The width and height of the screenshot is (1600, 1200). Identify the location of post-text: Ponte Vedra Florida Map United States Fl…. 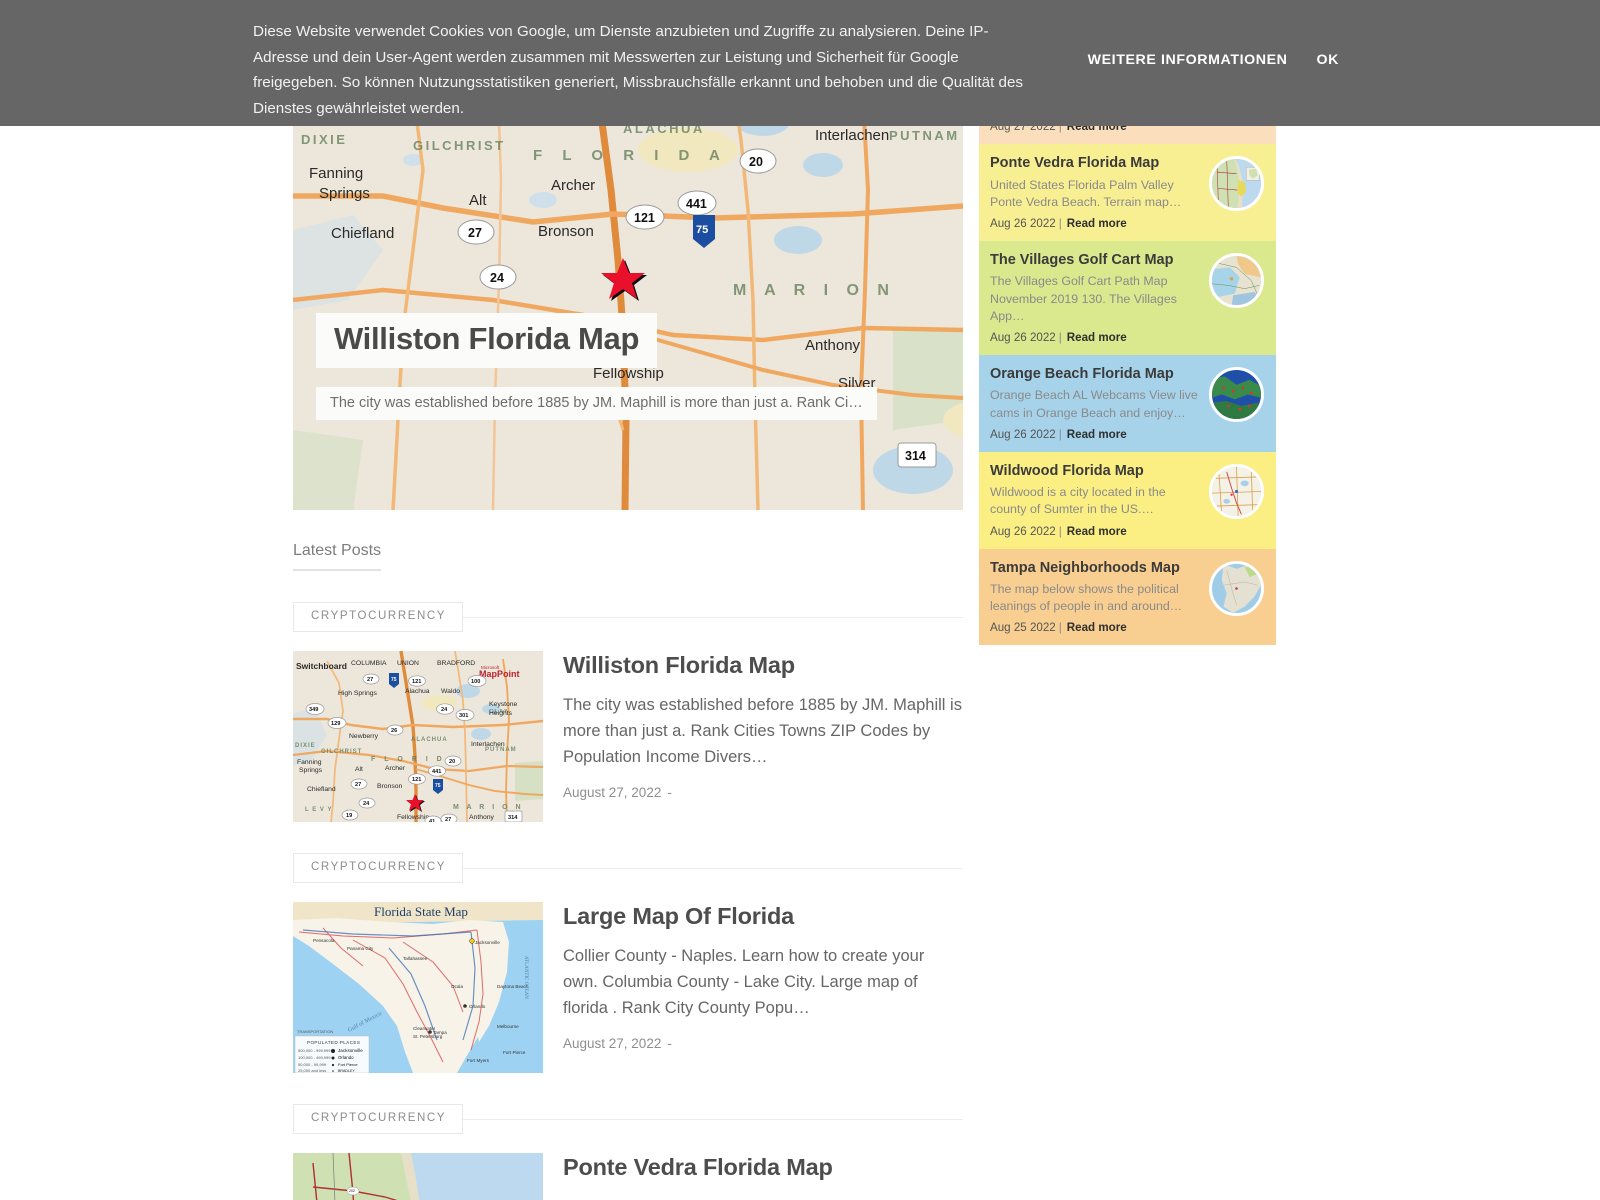
(763, 1176).